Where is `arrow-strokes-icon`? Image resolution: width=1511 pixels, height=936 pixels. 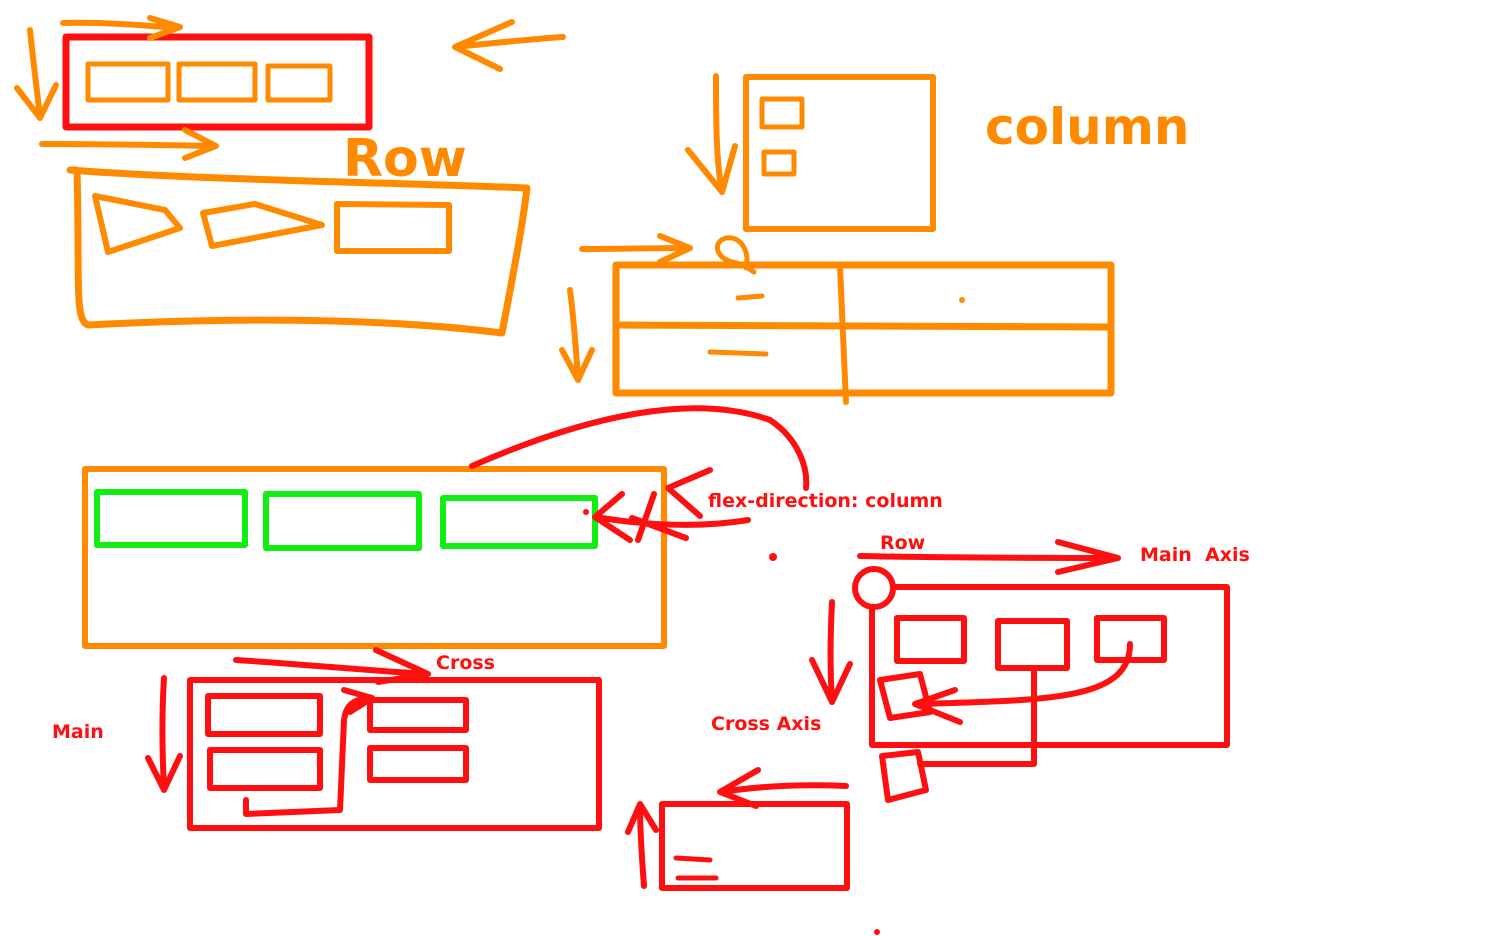
arrow-strokes-icon is located at coordinates (671, 505).